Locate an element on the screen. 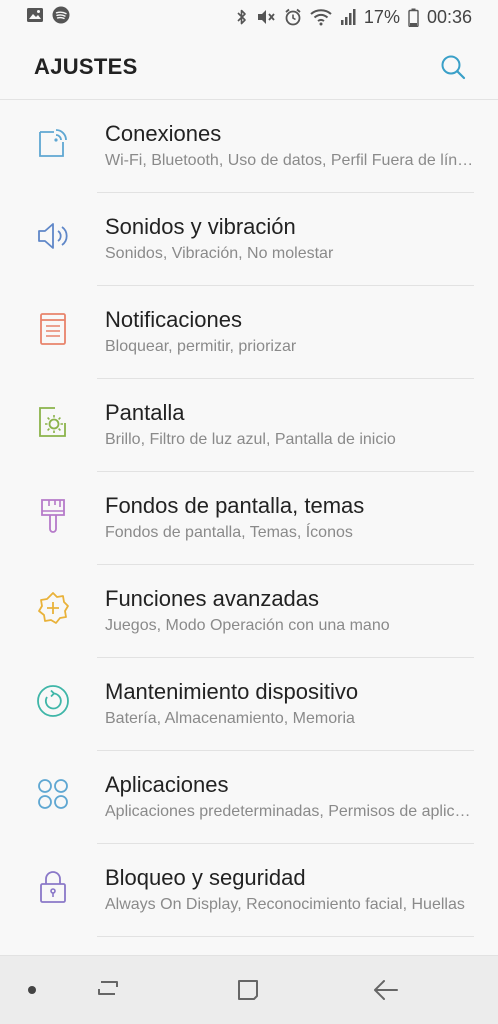  item-title: Bloqueo y seguridad is located at coordinates (205, 877).